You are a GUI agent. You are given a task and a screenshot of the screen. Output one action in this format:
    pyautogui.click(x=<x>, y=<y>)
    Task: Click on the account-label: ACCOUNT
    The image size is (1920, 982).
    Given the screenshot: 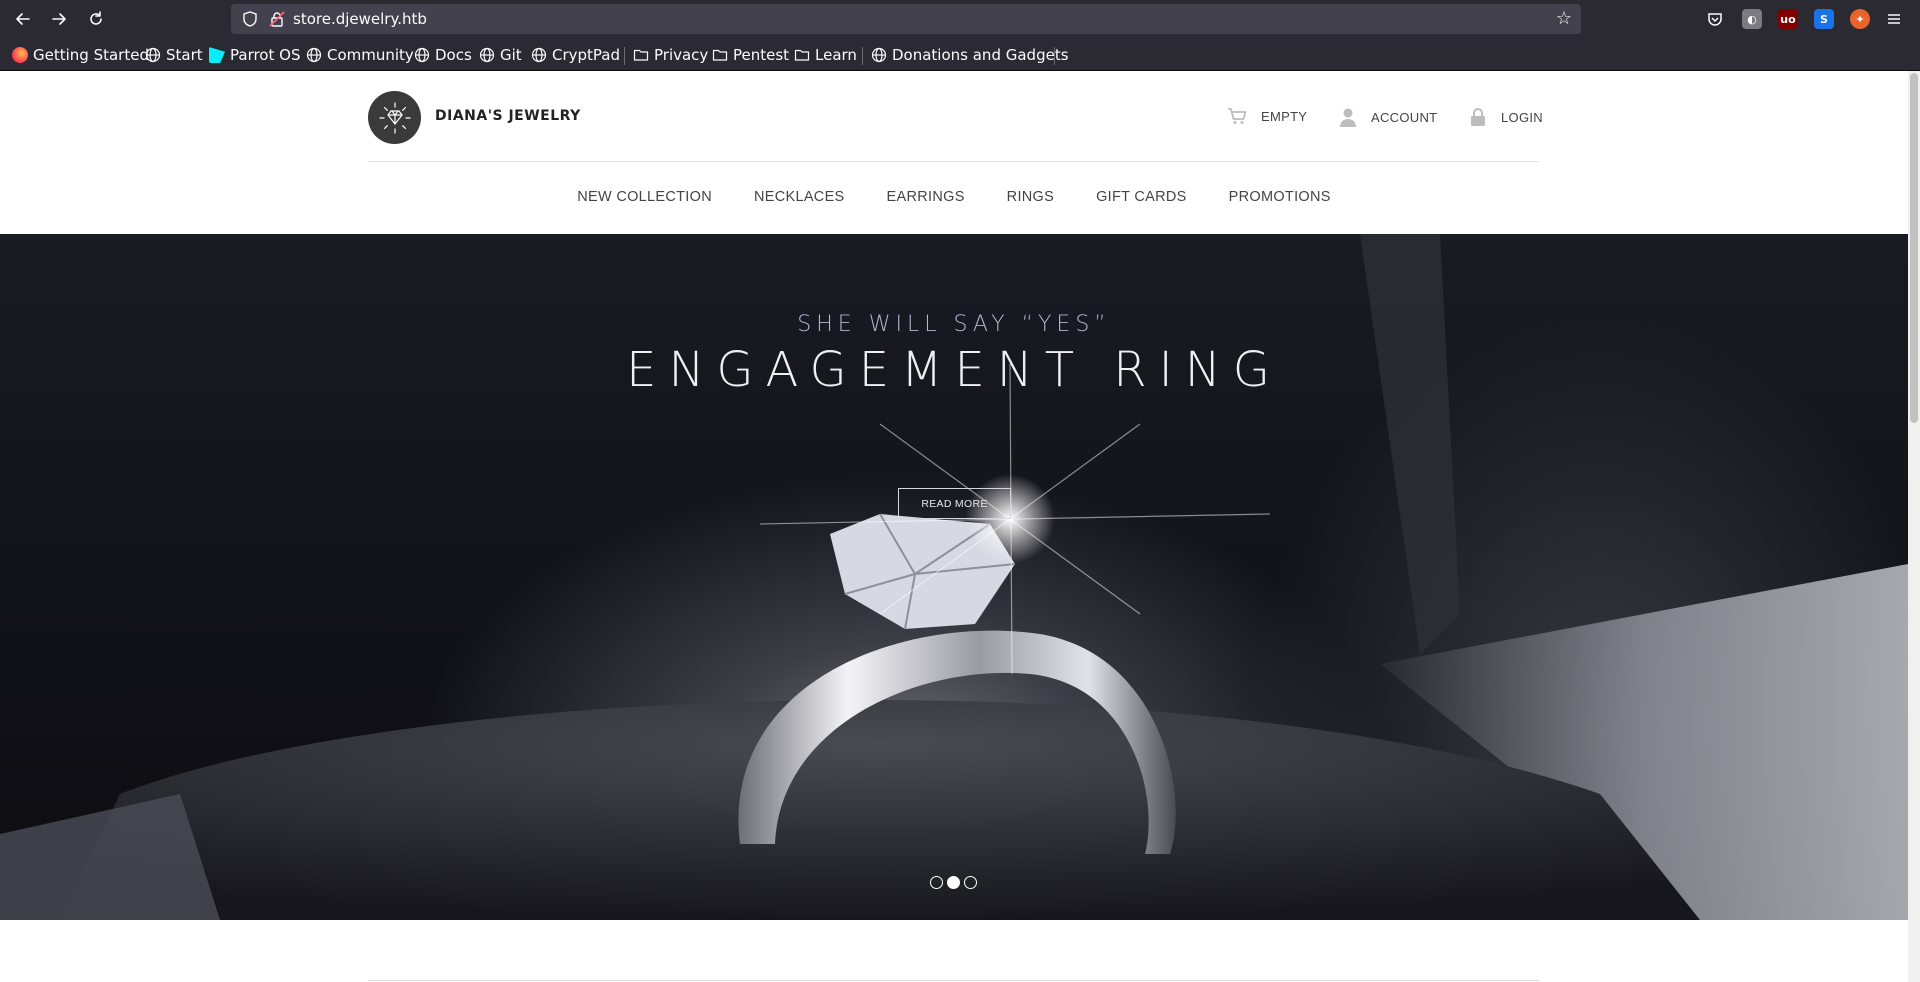 What is the action you would take?
    pyautogui.click(x=1404, y=117)
    